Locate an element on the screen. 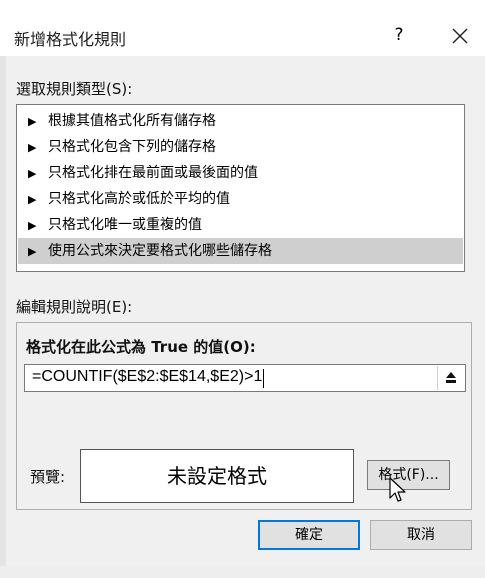 The width and height of the screenshot is (485, 578). title-bar: 新增格式化規則 ? is located at coordinates (242, 28).